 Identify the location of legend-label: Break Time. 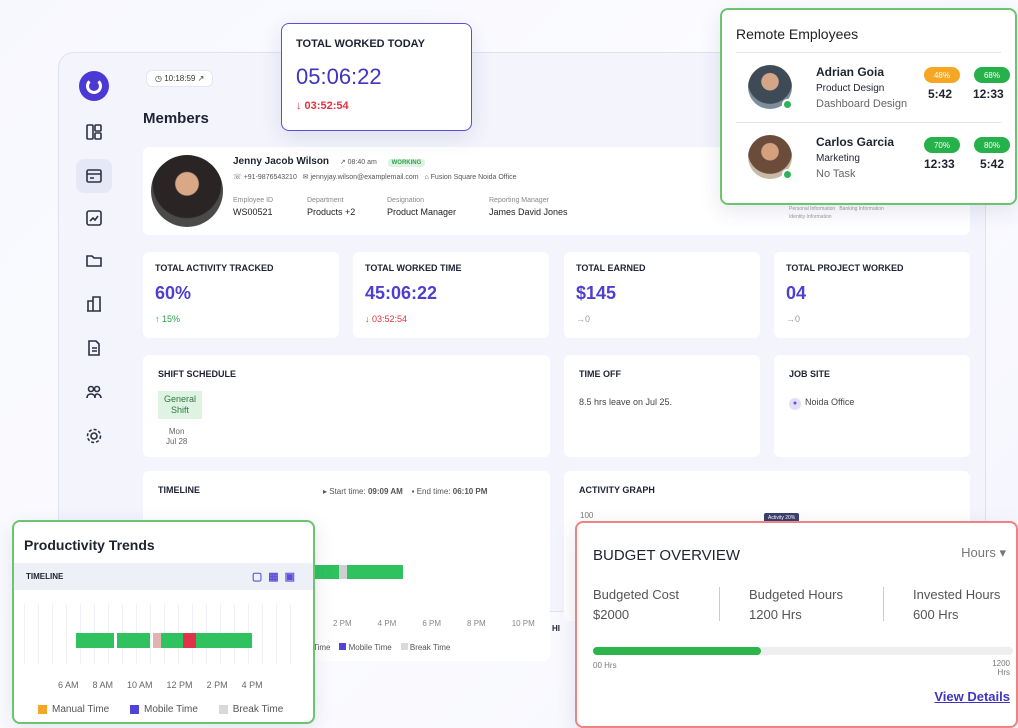
(258, 709).